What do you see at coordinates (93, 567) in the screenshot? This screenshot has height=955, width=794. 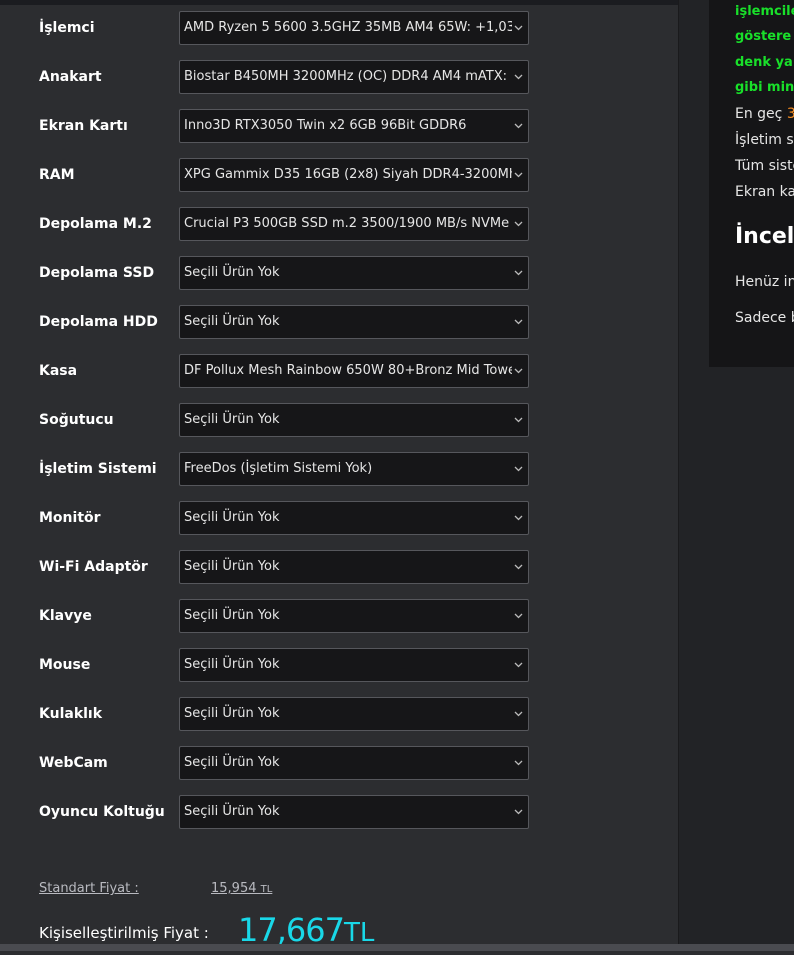 I see `component-label: Wi-Fi Adaptör` at bounding box center [93, 567].